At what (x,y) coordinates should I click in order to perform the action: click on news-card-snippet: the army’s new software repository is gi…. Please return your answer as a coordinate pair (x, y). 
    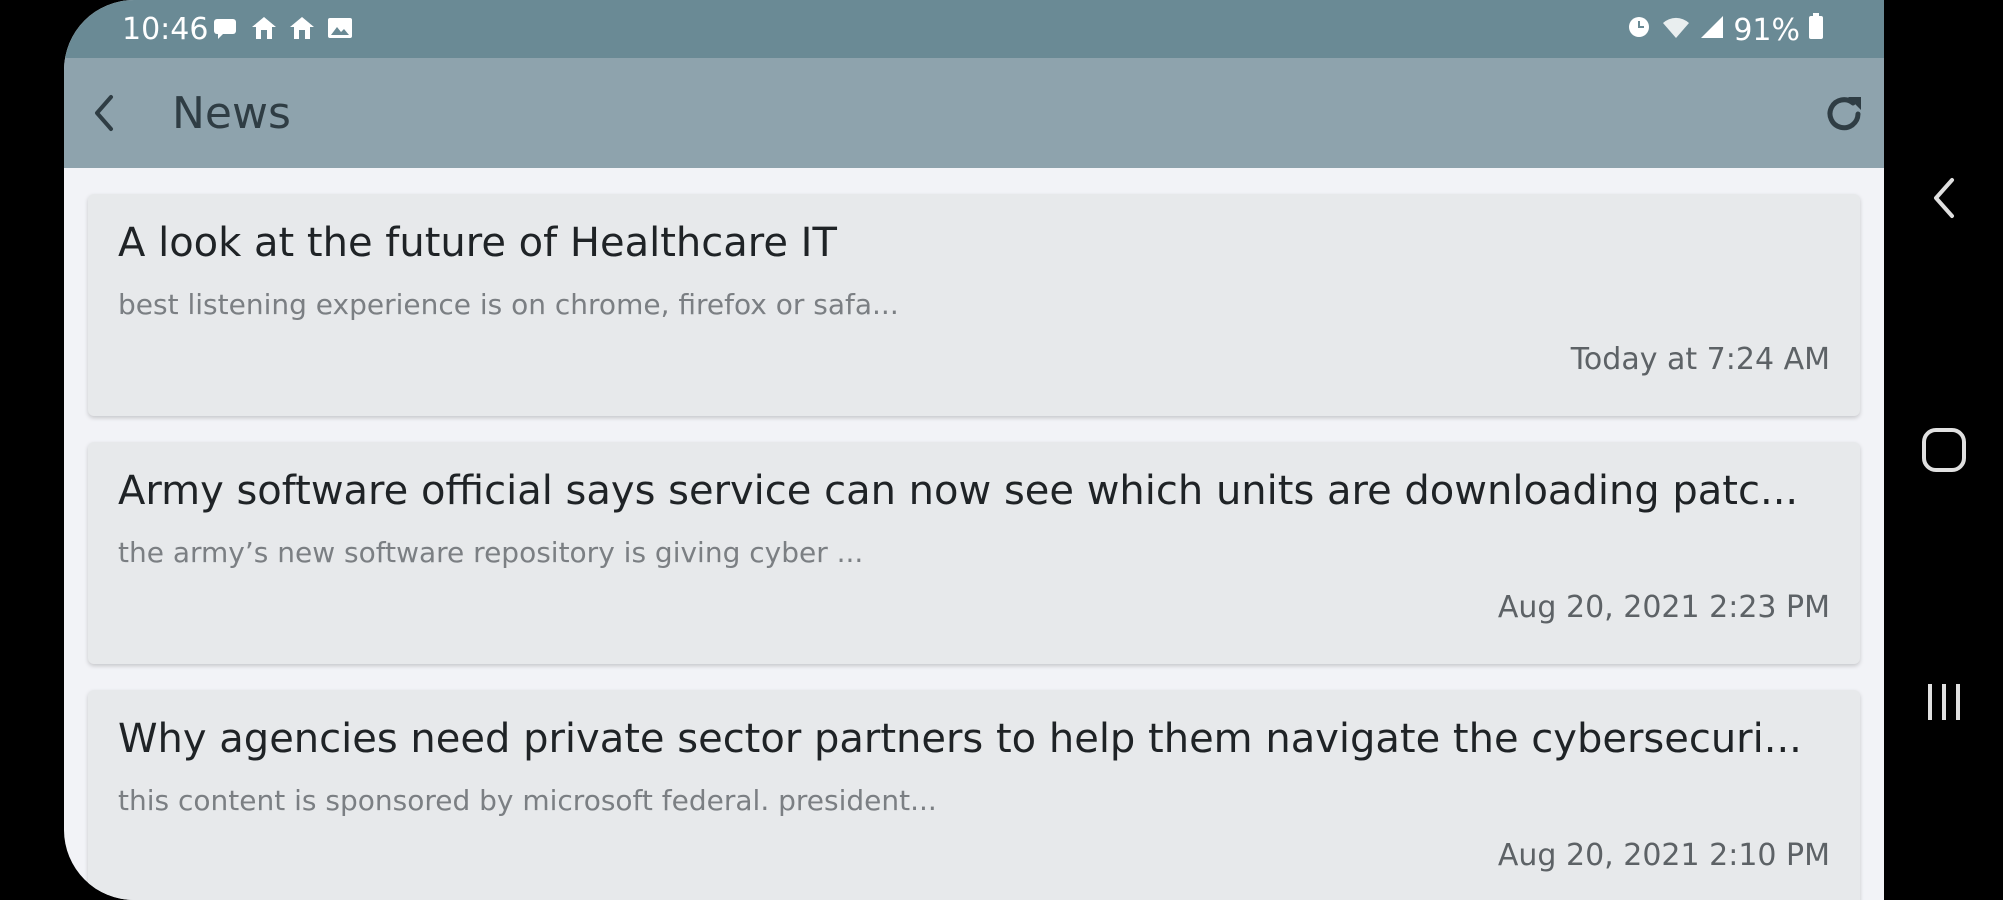
    Looking at the image, I should click on (491, 552).